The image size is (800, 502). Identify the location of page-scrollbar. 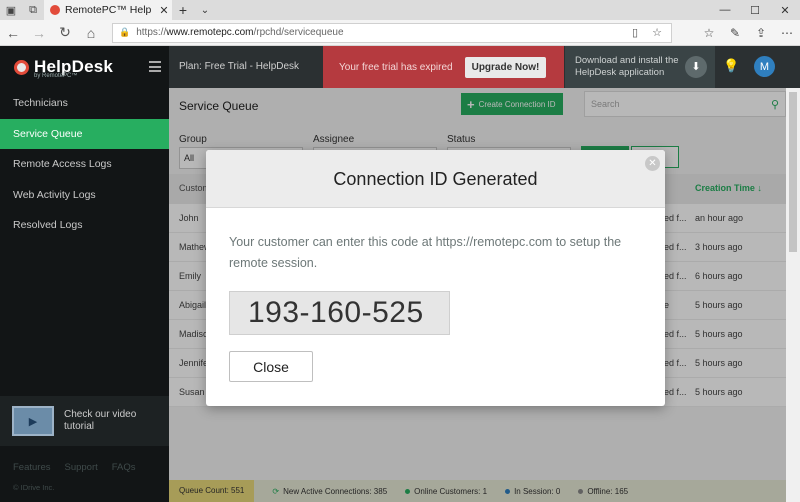
(793, 295).